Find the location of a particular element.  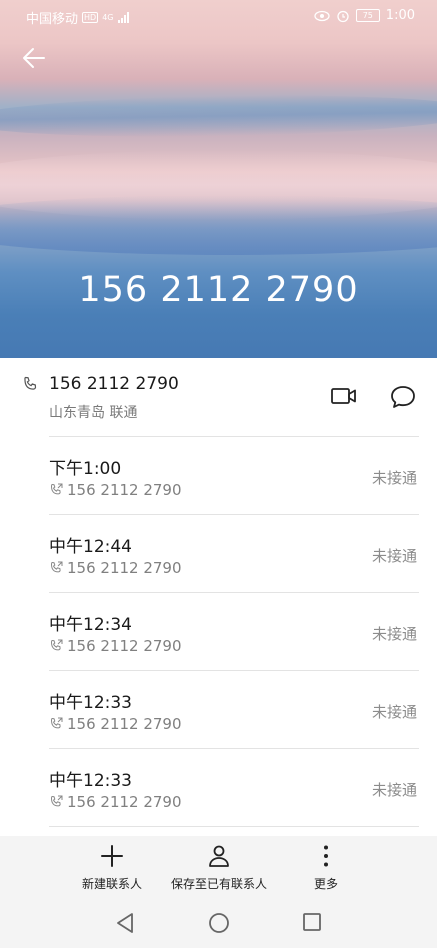

nav-back-button is located at coordinates (125, 925).